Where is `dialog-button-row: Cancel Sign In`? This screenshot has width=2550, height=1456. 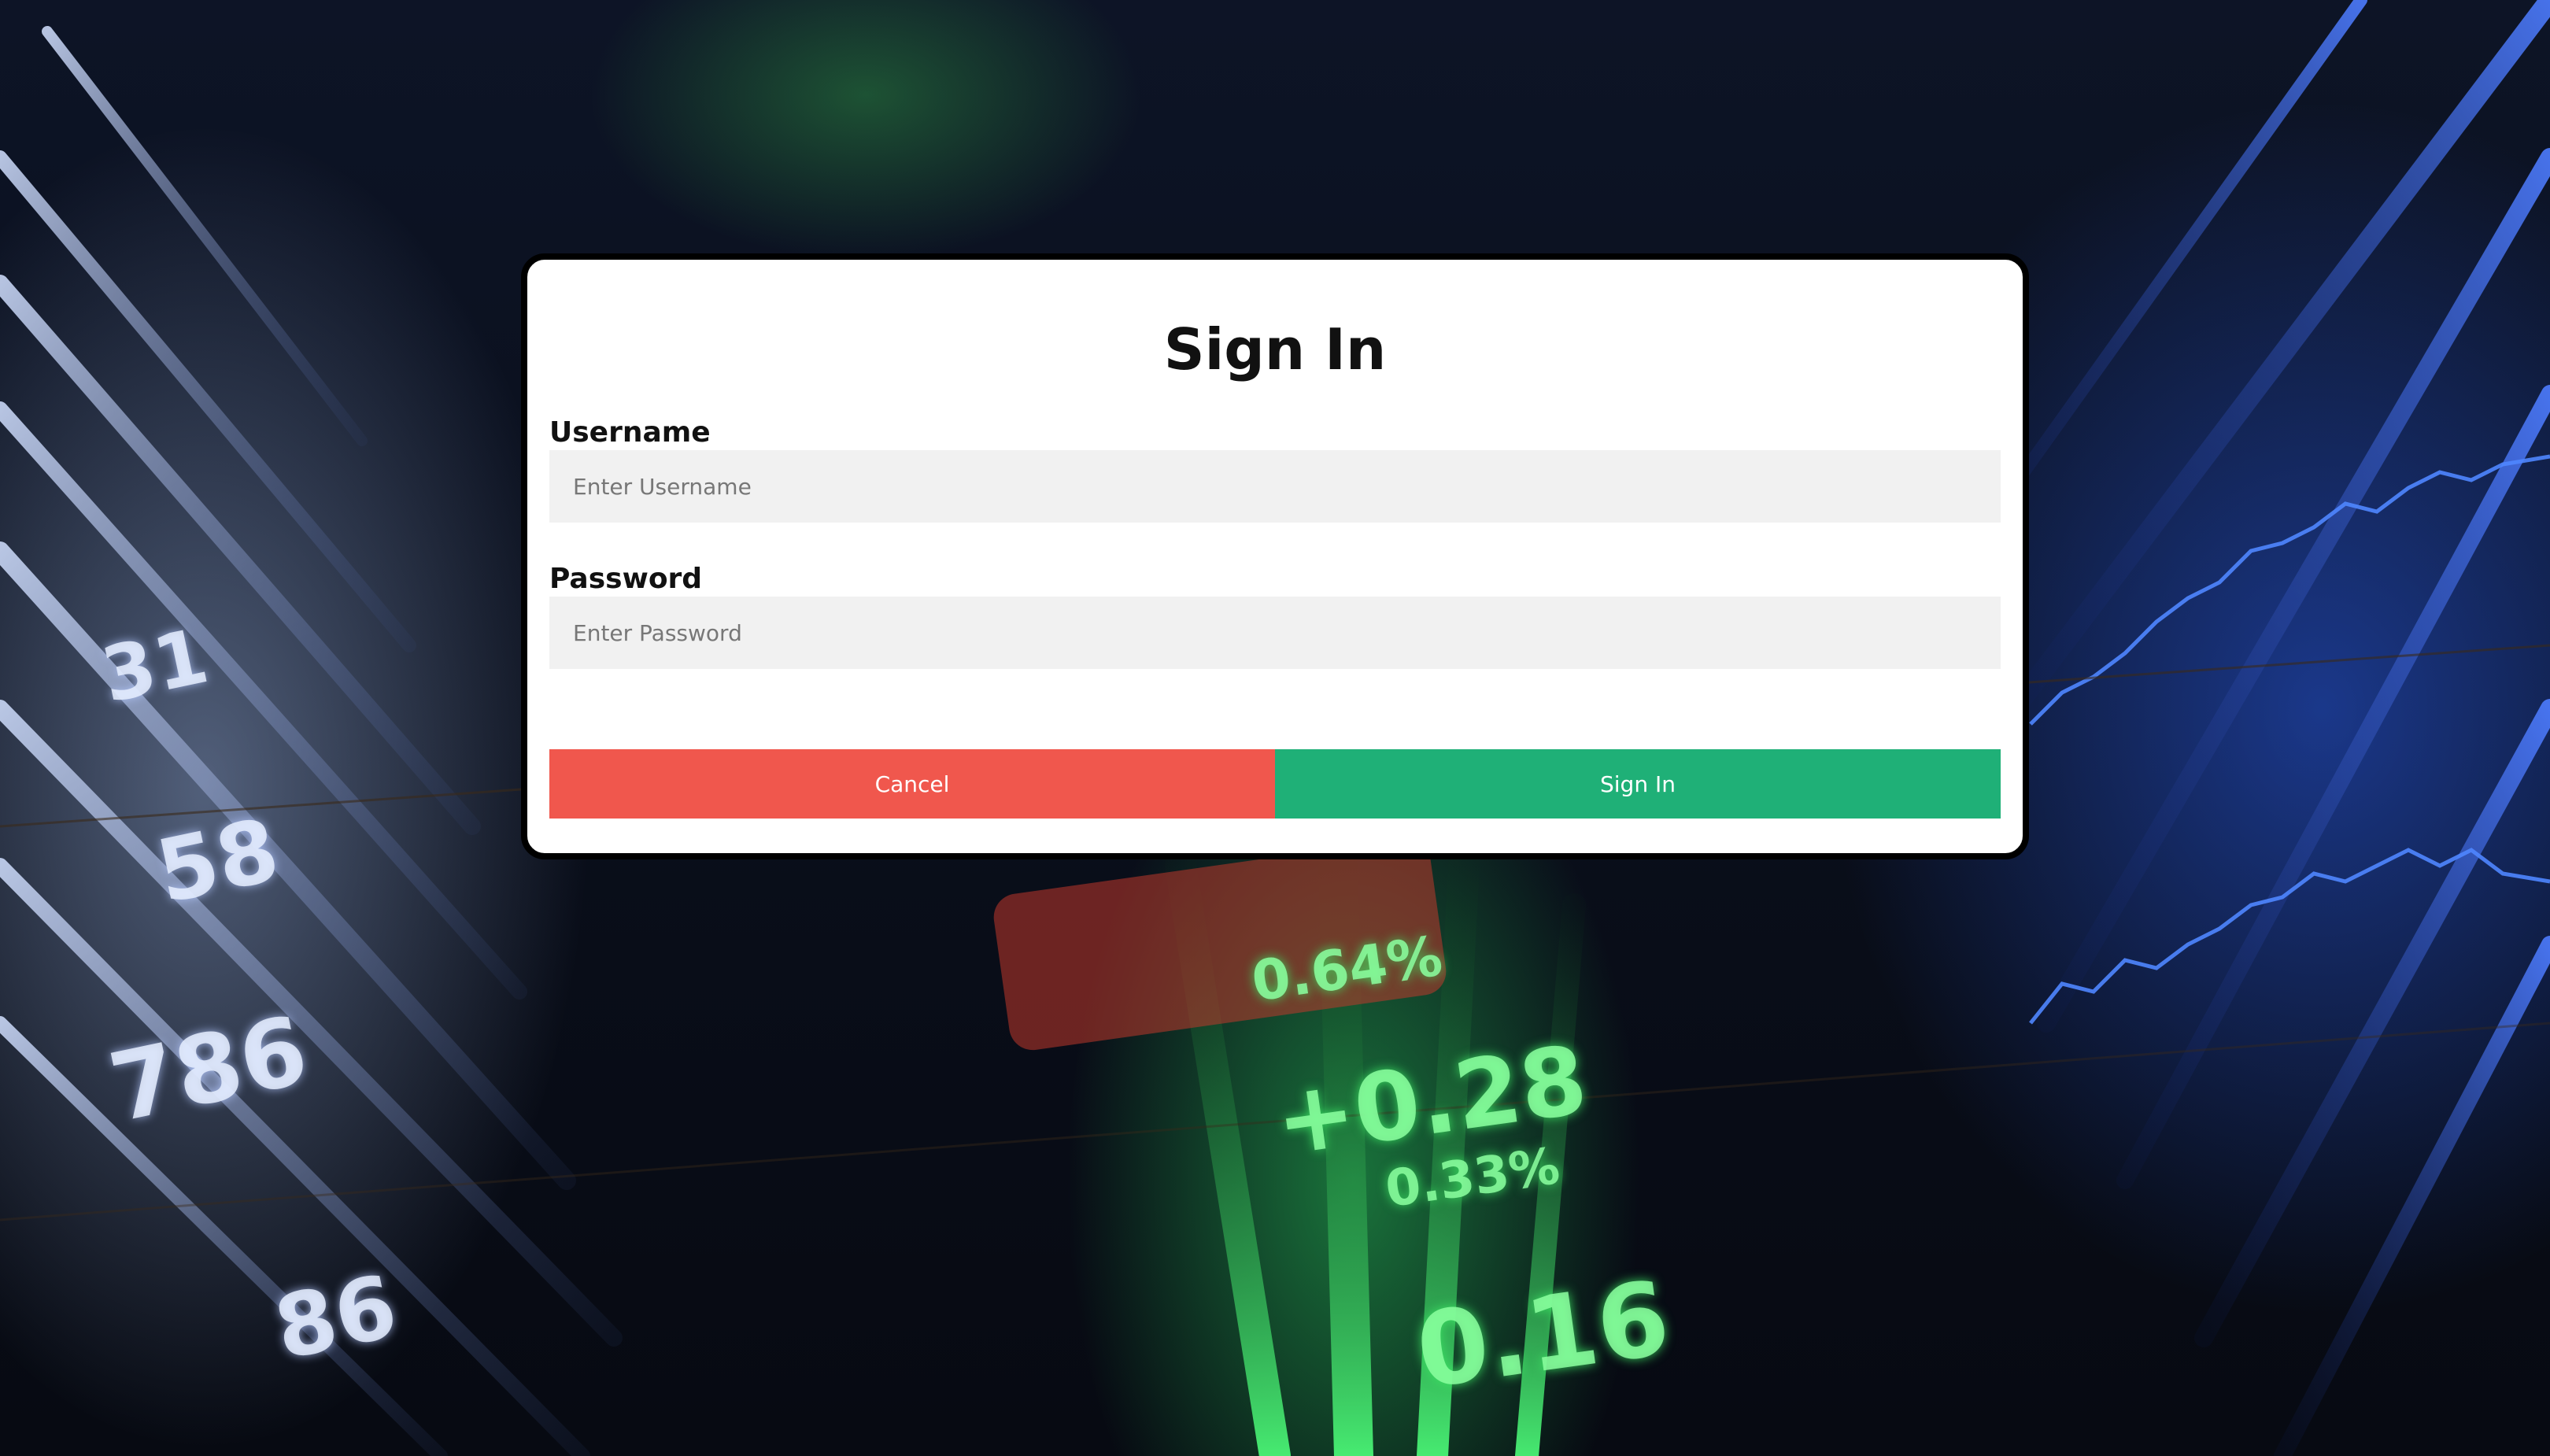
dialog-button-row: Cancel Sign In is located at coordinates (1275, 784).